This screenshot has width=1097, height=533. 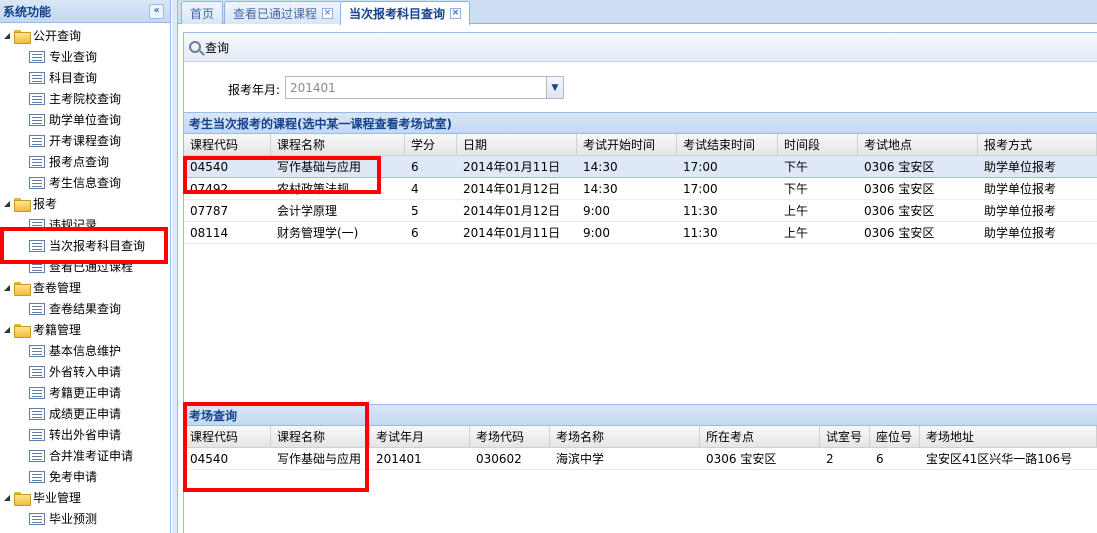 I want to click on tree-item-label: 专业查询, so click(x=73, y=57).